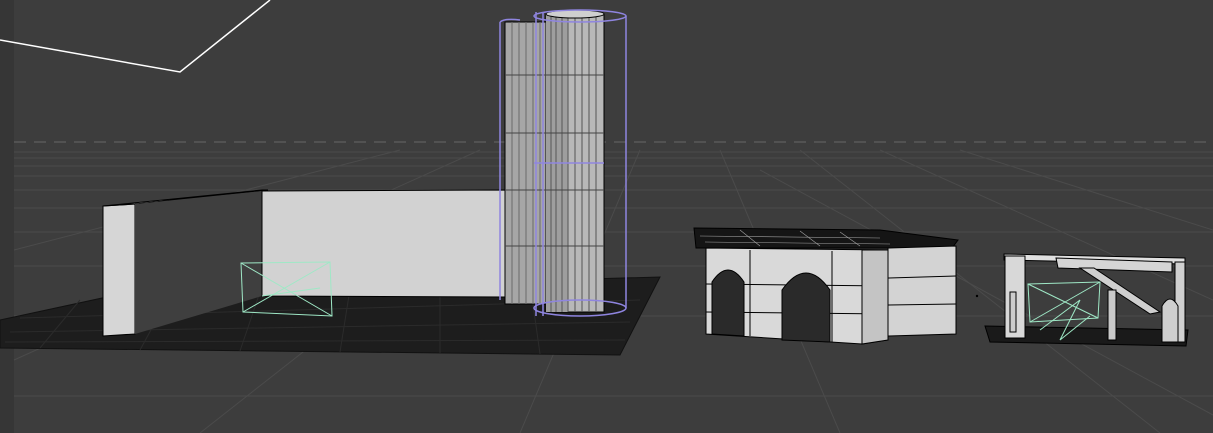  What do you see at coordinates (383, 243) in the screenshot?
I see `wall-center-long` at bounding box center [383, 243].